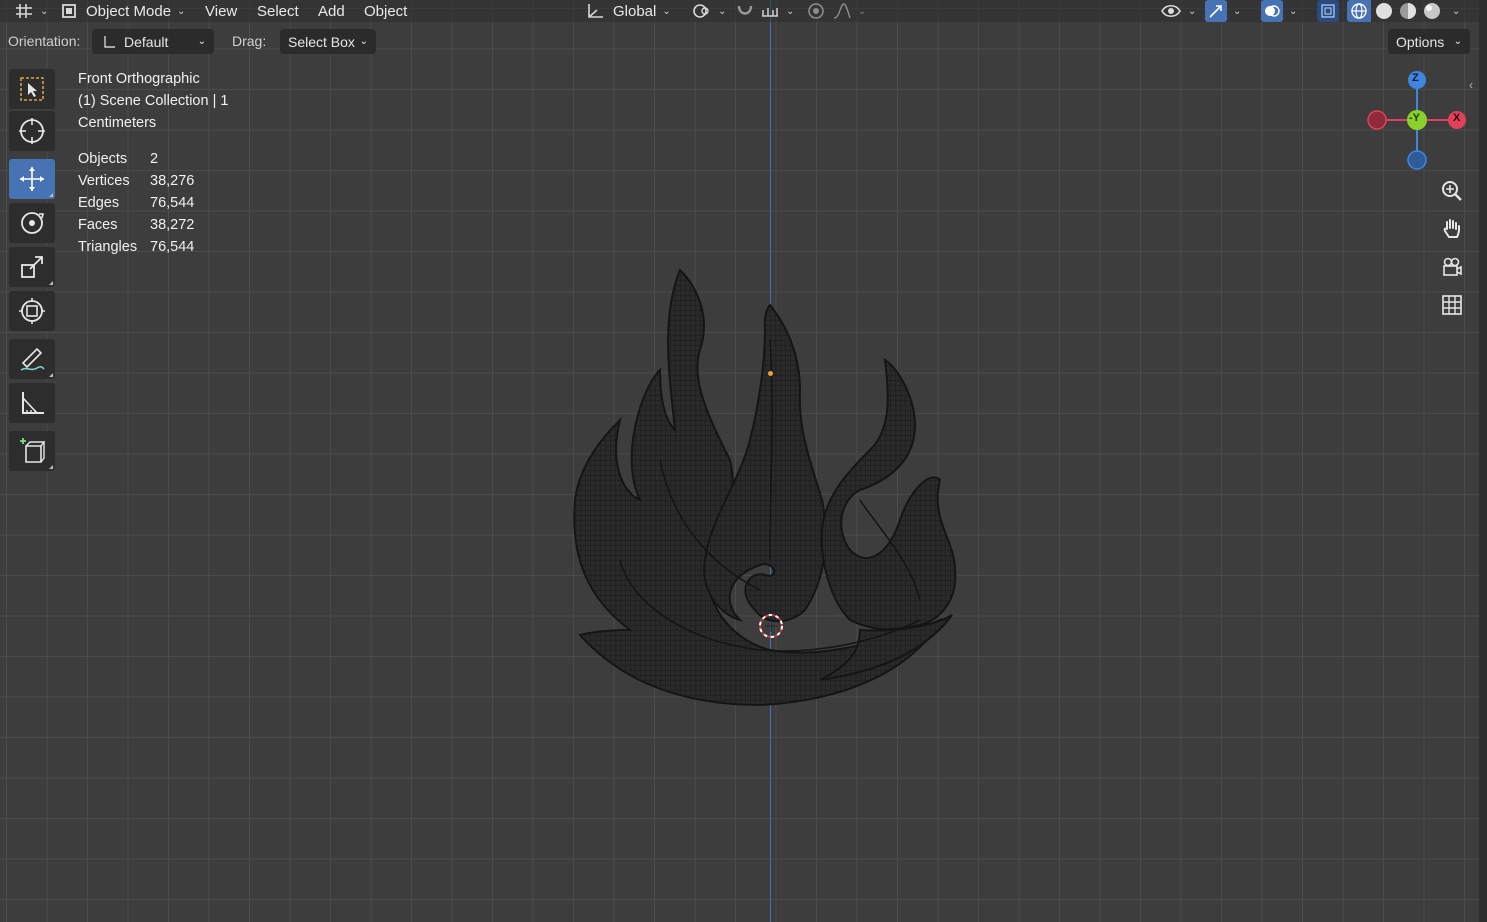  What do you see at coordinates (842, 11) in the screenshot?
I see `falloff-curve-icon` at bounding box center [842, 11].